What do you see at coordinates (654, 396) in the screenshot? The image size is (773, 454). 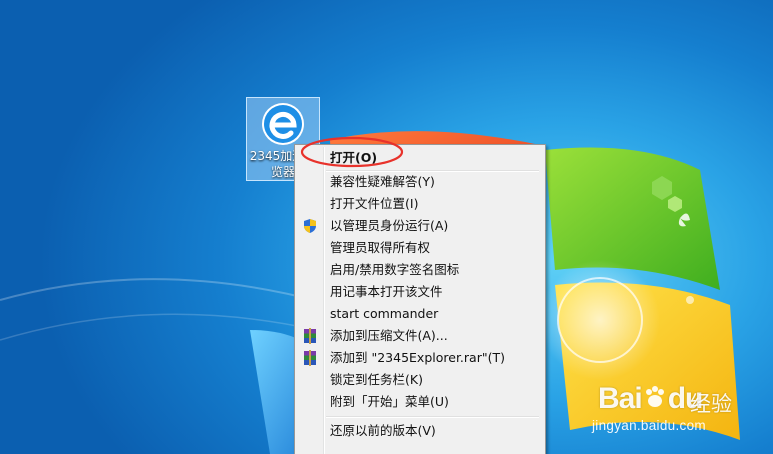 I see `paw-icon` at bounding box center [654, 396].